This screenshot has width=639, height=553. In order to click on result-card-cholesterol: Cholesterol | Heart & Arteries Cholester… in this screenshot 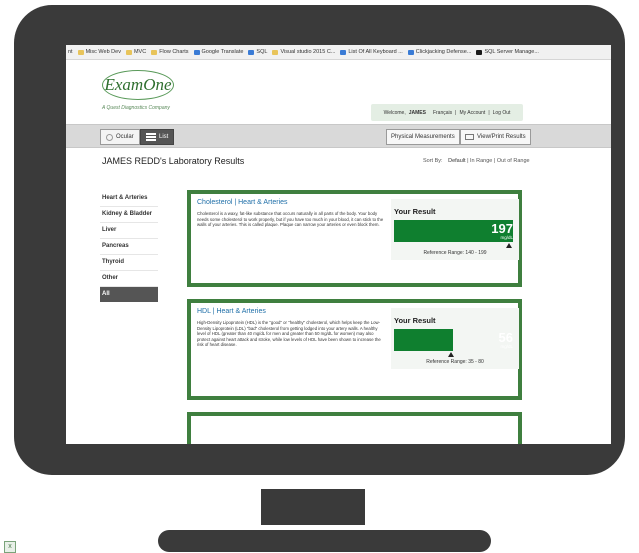, I will do `click(354, 238)`.